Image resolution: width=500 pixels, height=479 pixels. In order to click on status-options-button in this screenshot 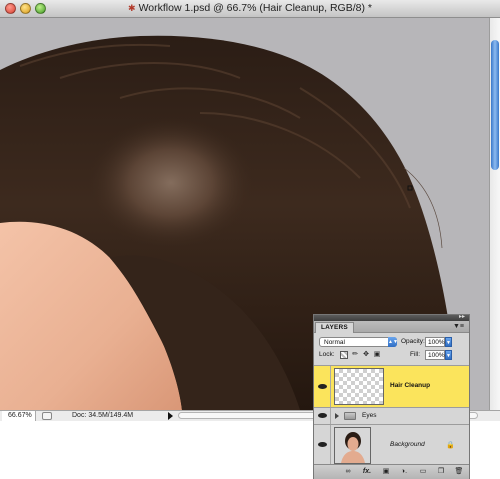, I will do `click(47, 416)`.